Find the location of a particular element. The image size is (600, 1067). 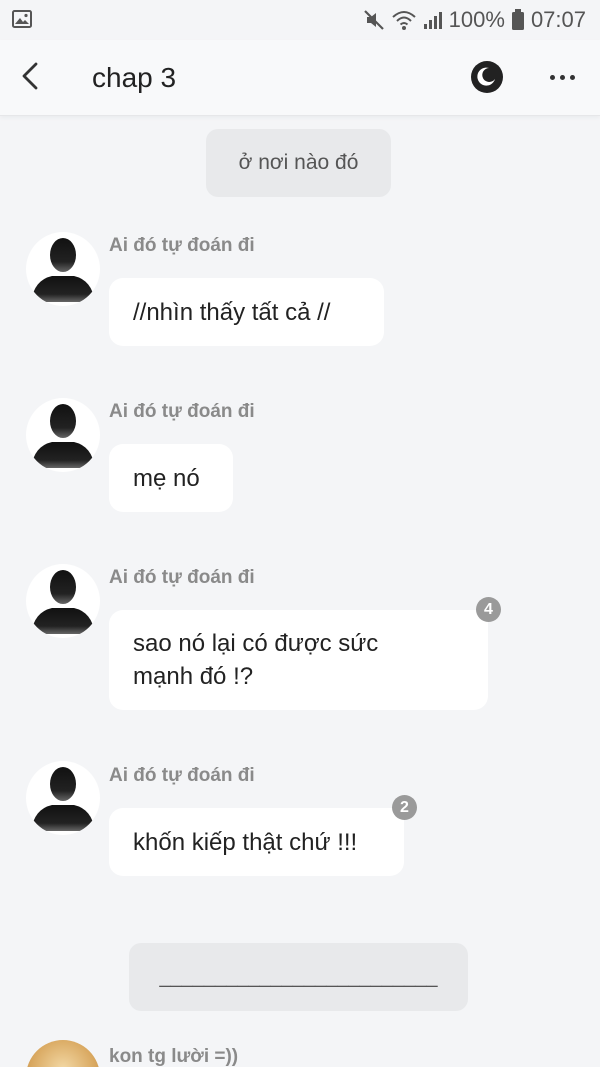

wifi-icon is located at coordinates (403, 20).